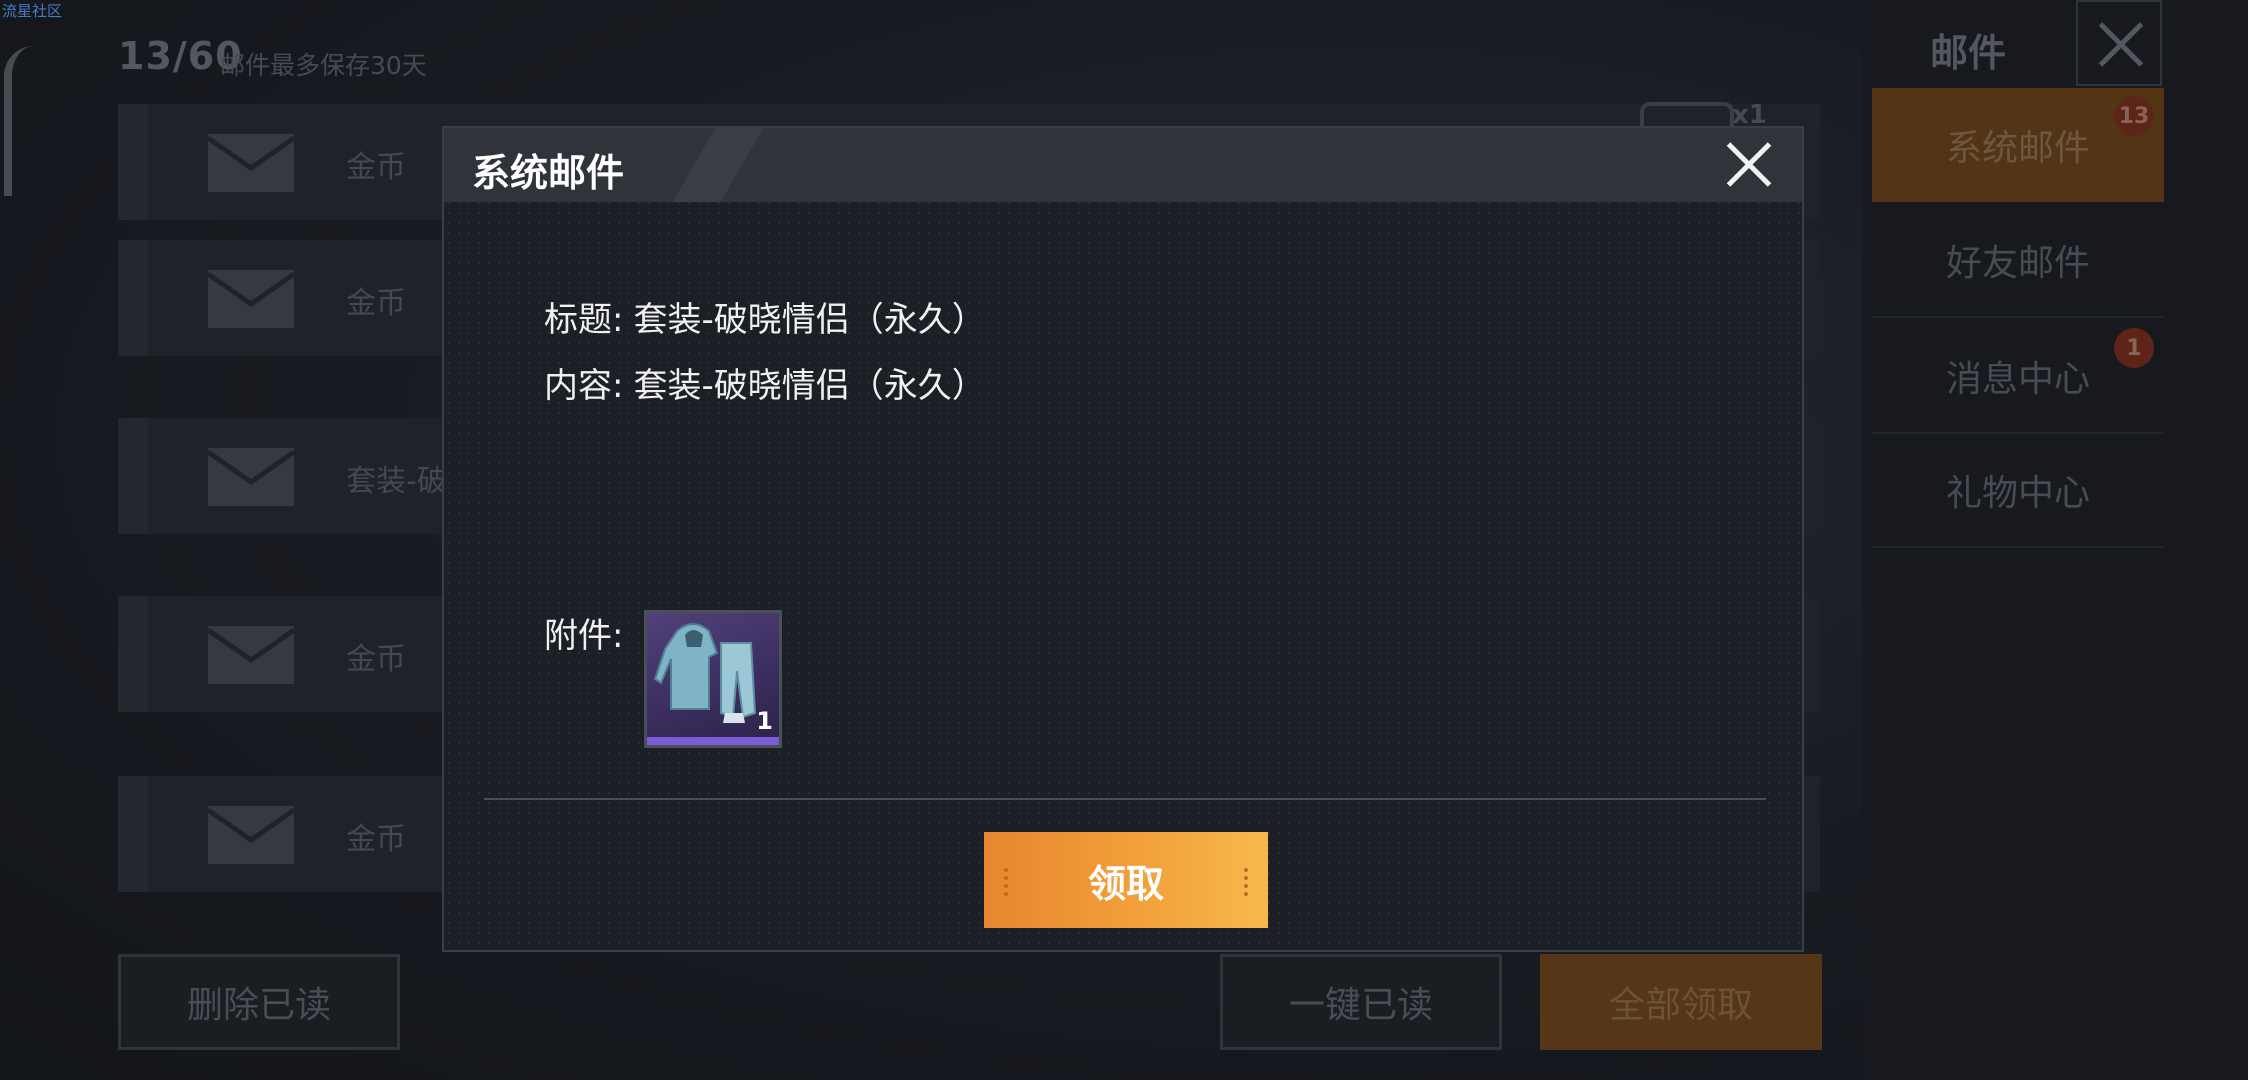  What do you see at coordinates (548, 173) in the screenshot?
I see `dialog-title: 系统邮件` at bounding box center [548, 173].